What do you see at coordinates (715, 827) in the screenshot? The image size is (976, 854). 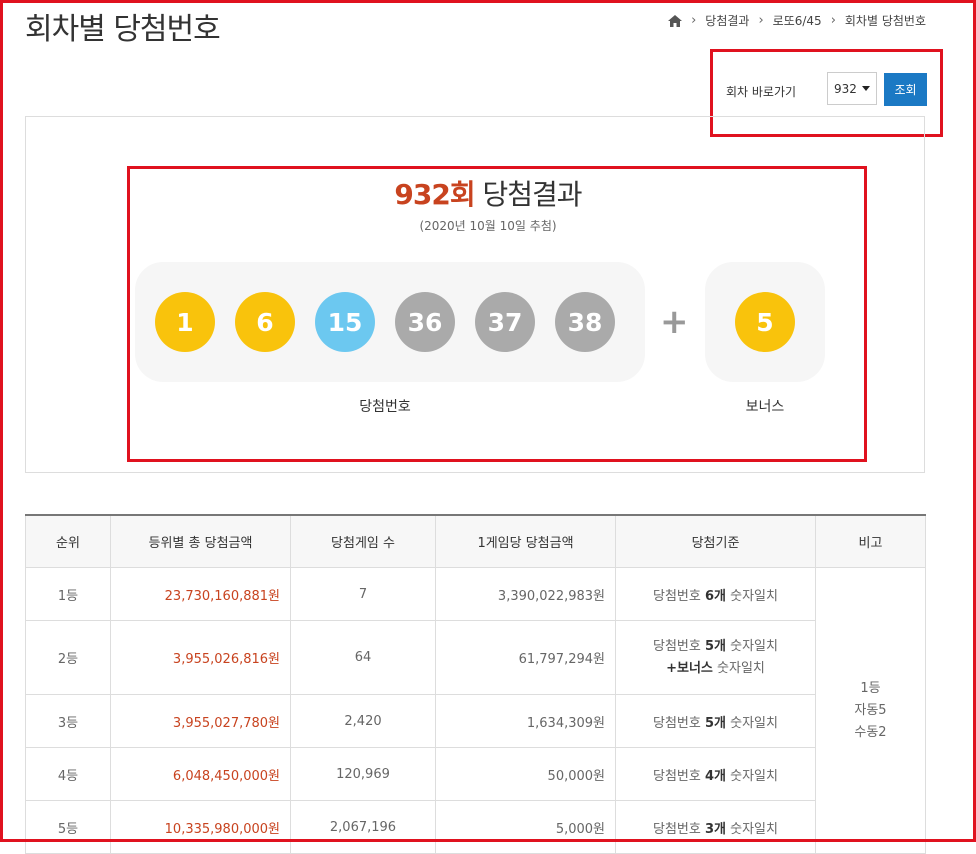 I see `criteria-cell: 당첨번호 3개 숫자일치` at bounding box center [715, 827].